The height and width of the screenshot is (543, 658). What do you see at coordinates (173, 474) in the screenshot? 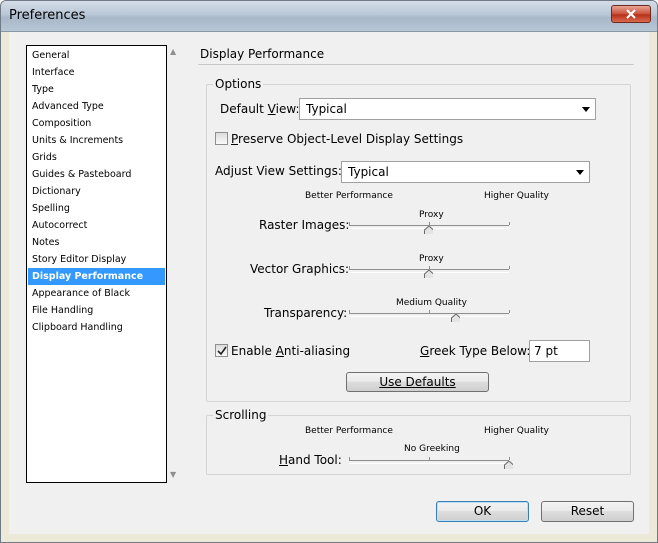
I see `scroll-down-icon: ▼` at bounding box center [173, 474].